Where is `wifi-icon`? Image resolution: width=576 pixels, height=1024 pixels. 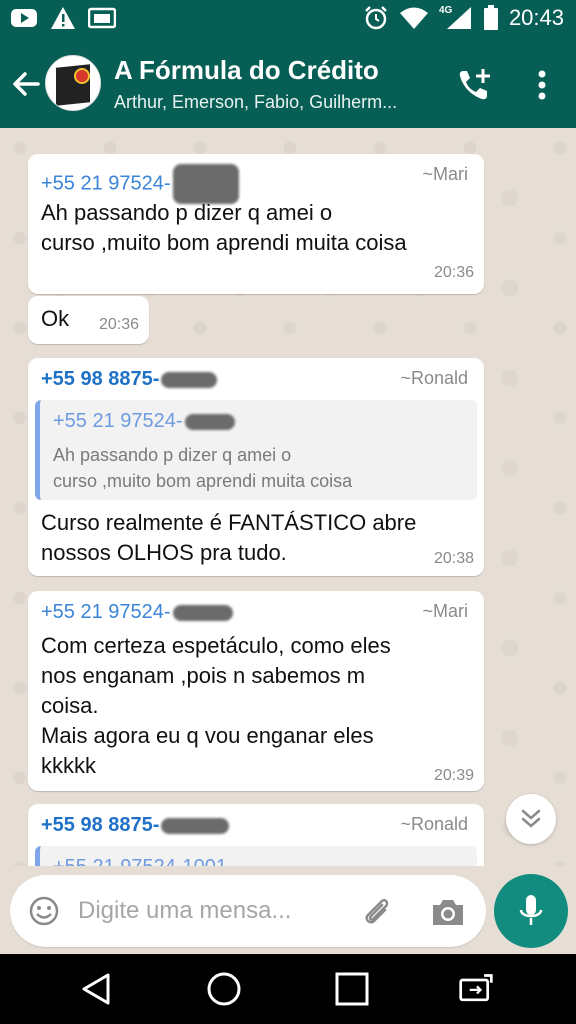 wifi-icon is located at coordinates (413, 18).